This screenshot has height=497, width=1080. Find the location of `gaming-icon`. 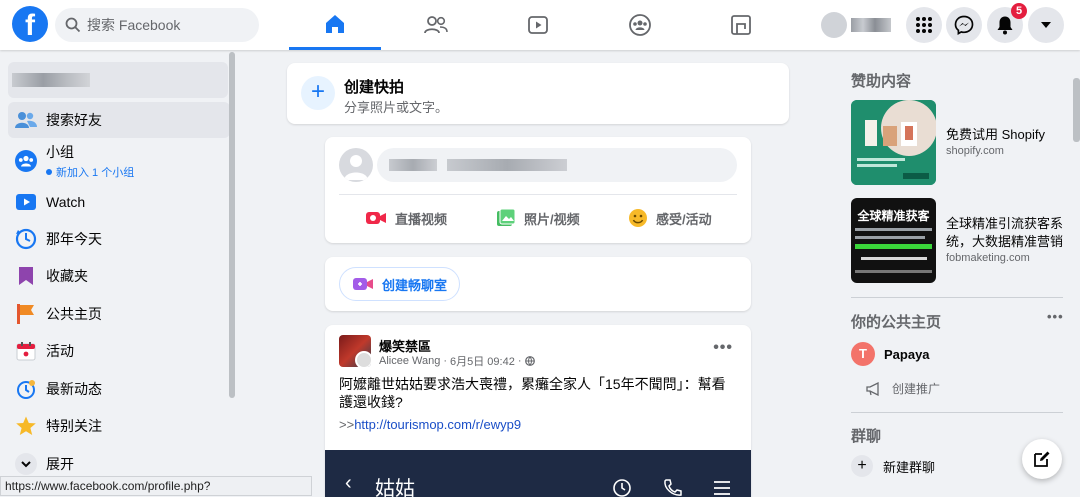

gaming-icon is located at coordinates (741, 25).